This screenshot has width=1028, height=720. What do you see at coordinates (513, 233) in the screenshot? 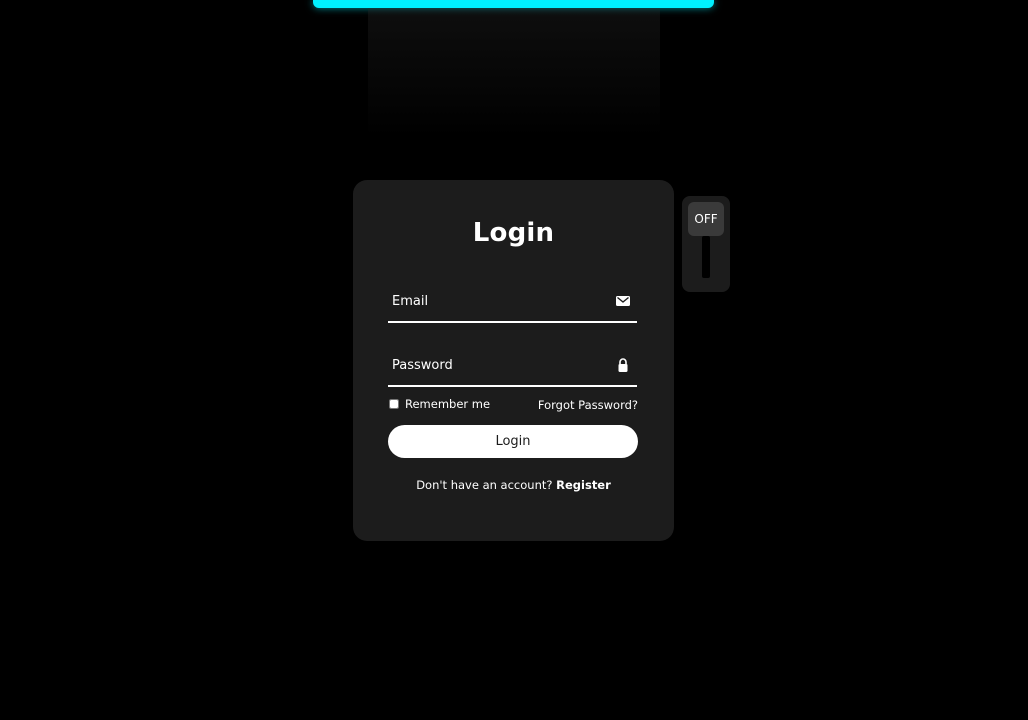
I see `login-title: Login` at bounding box center [513, 233].